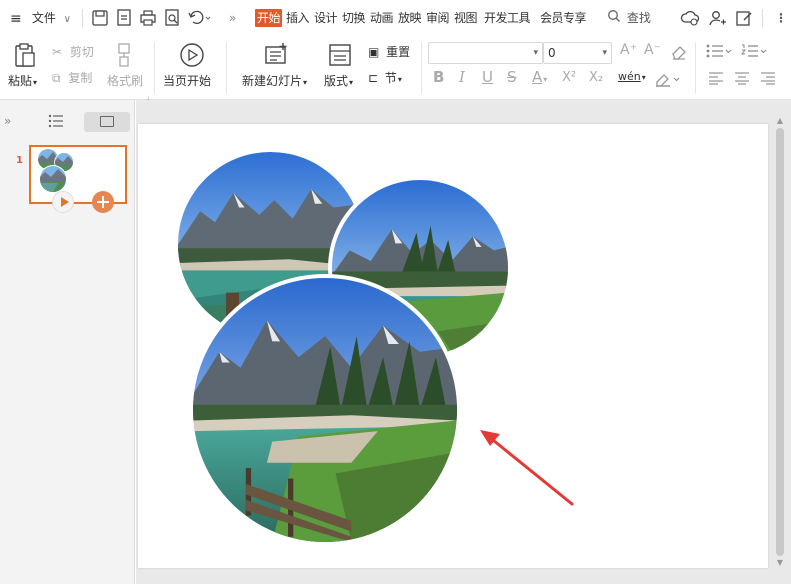 This screenshot has width=791, height=584. Describe the element at coordinates (7, 121) in the screenshot. I see `collapse-panel-icon: »` at that location.